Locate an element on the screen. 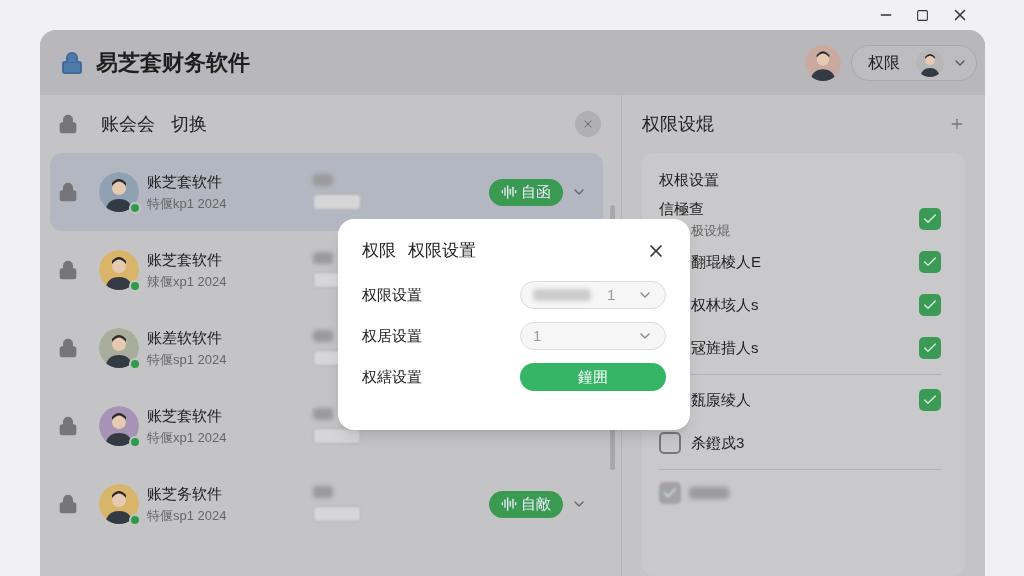  user-avatar is located at coordinates (823, 62).